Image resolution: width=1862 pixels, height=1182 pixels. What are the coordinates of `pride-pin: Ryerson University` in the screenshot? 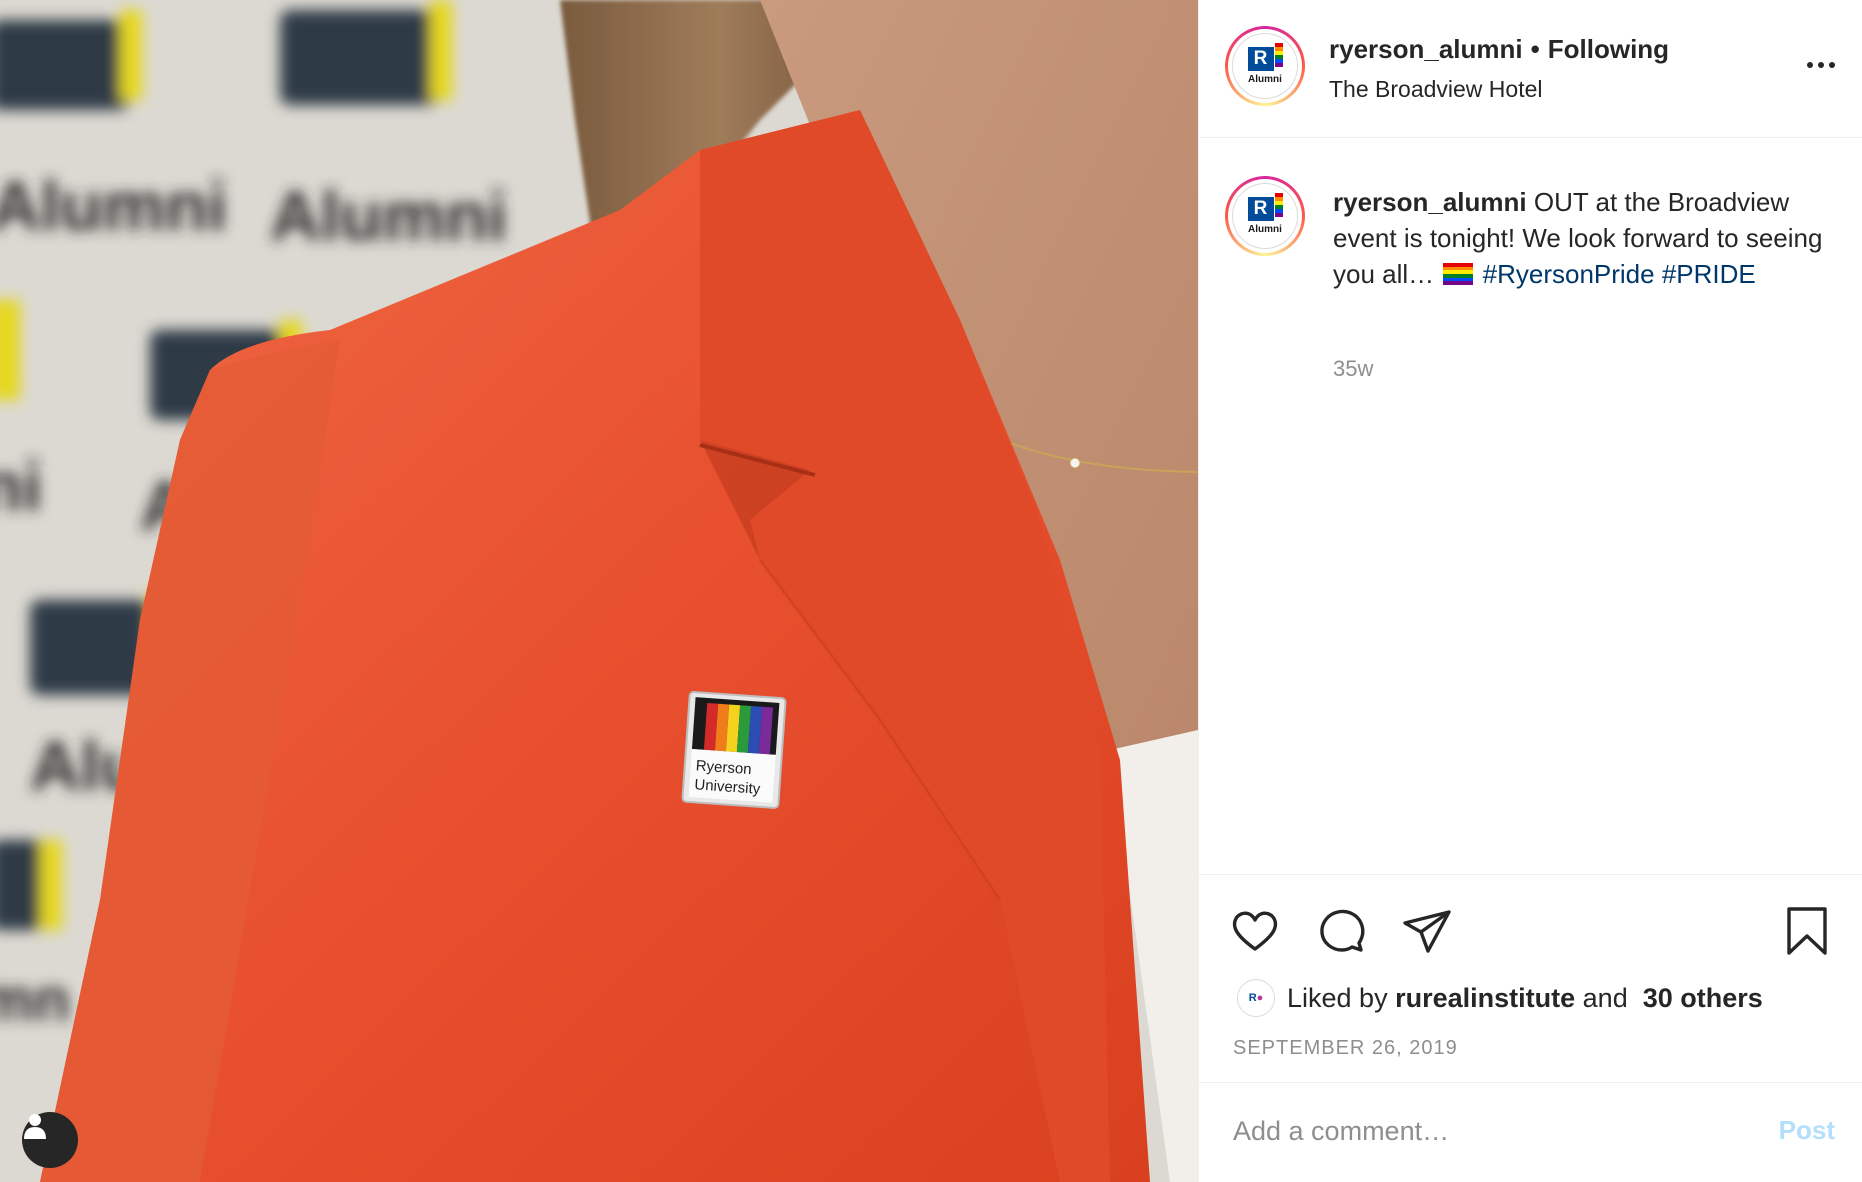 It's located at (734, 749).